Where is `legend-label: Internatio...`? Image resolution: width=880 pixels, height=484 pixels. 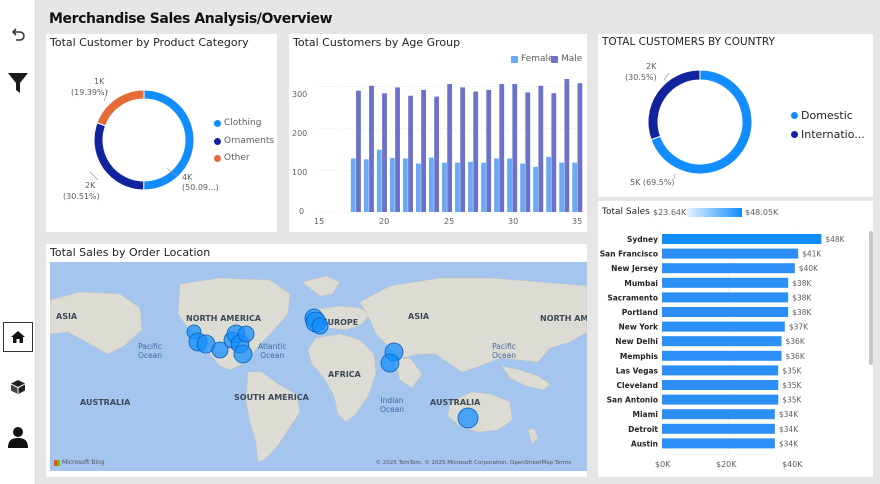 legend-label: Internatio... is located at coordinates (833, 134).